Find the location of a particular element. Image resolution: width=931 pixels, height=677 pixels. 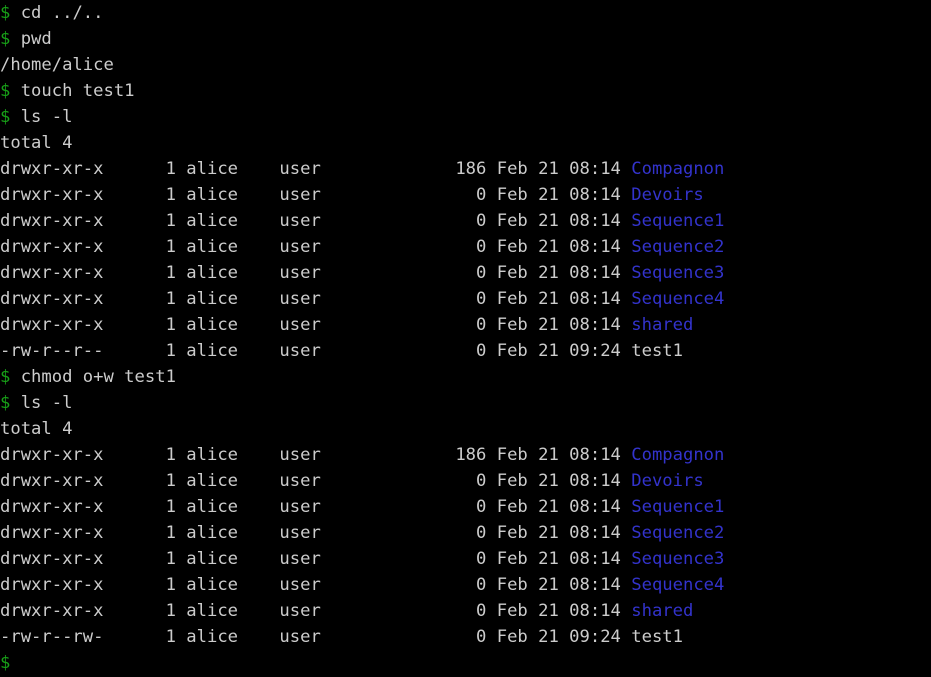

terminal-output-line: /home/alice is located at coordinates (465, 65).